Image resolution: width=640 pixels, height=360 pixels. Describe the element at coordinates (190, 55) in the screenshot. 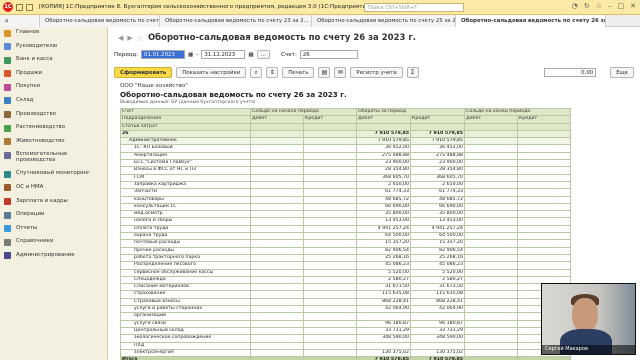

I see `date-from-calendar-icon: ▦` at that location.